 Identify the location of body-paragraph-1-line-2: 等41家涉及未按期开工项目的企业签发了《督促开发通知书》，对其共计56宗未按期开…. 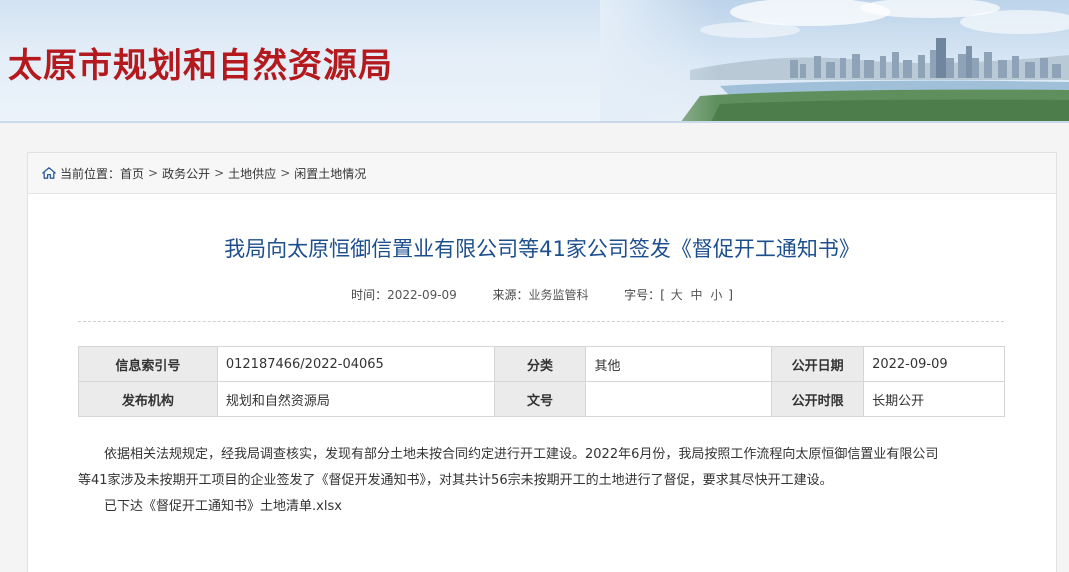
(455, 480).